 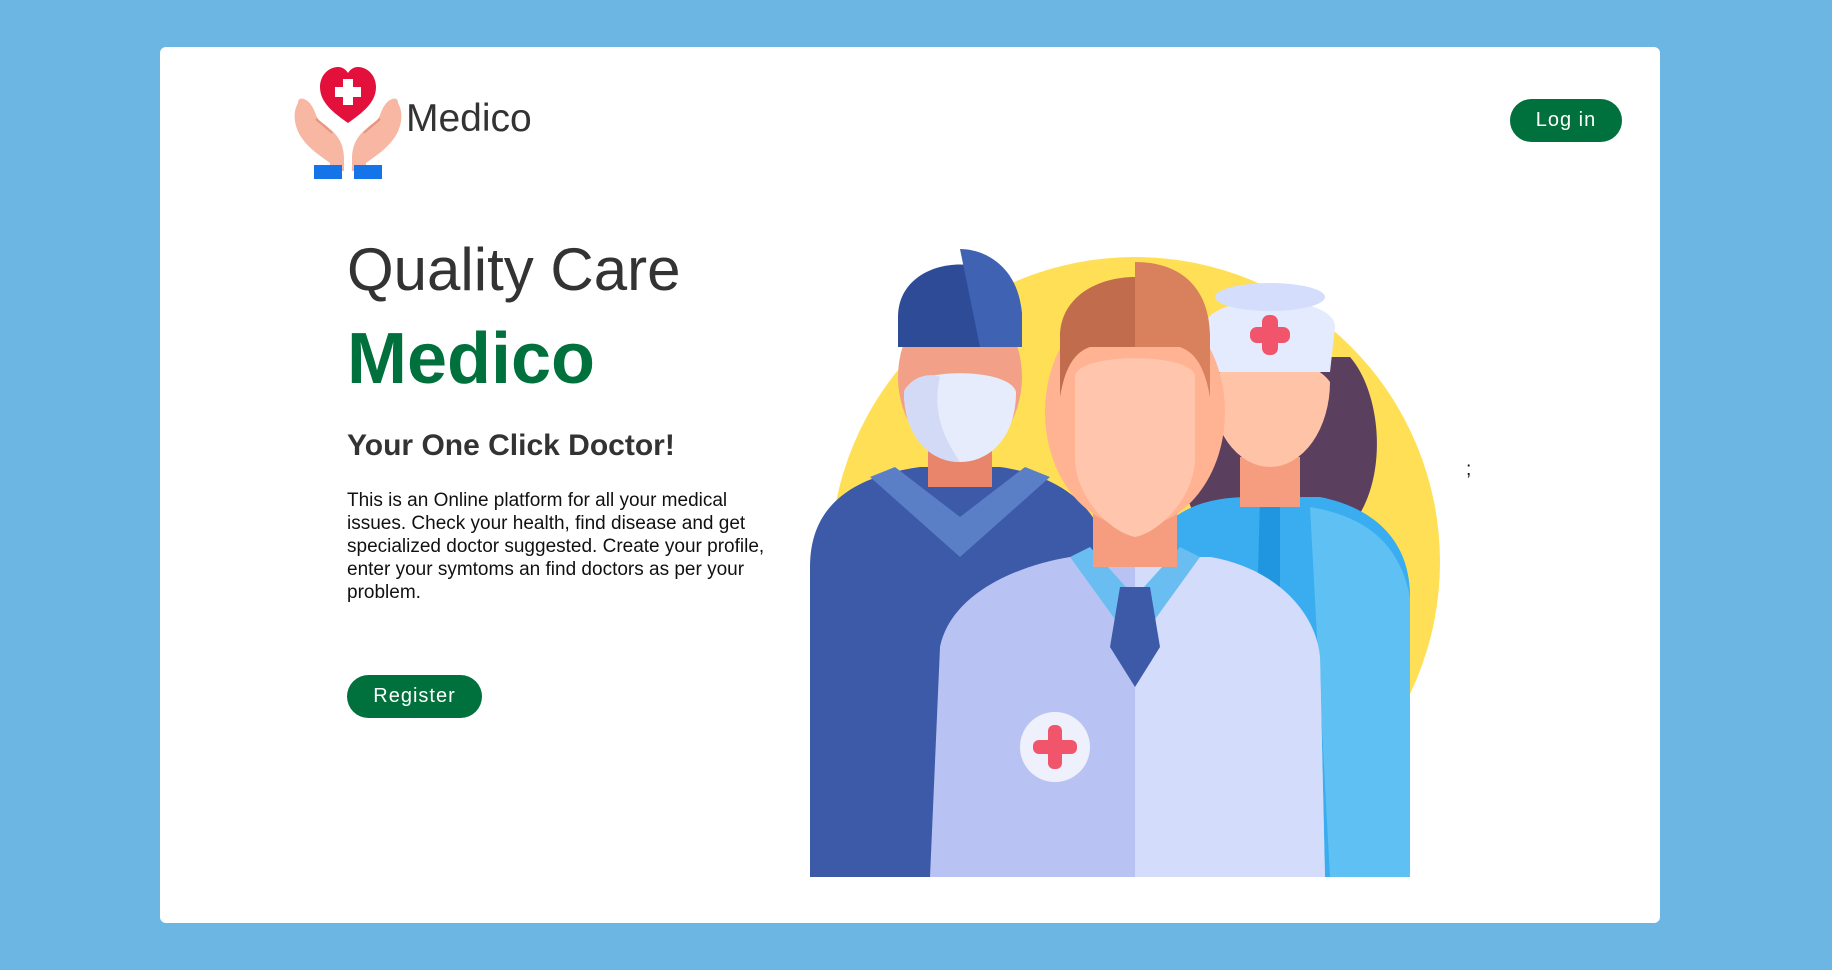 What do you see at coordinates (1469, 469) in the screenshot?
I see `stray-text: ;` at bounding box center [1469, 469].